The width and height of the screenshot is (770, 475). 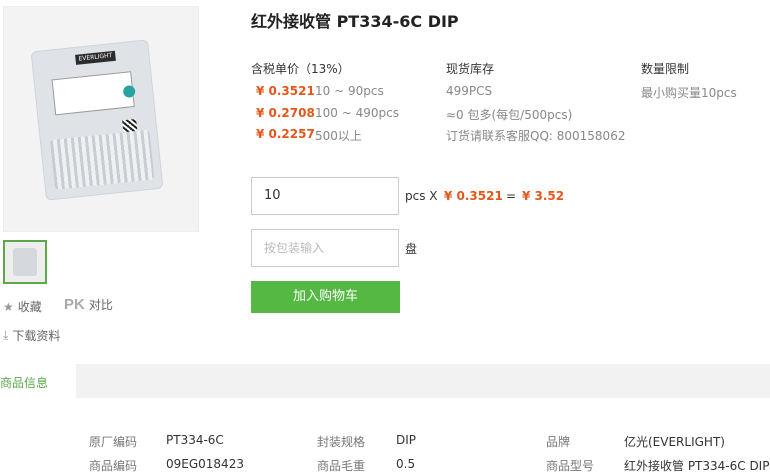 What do you see at coordinates (355, 21) in the screenshot?
I see `product-title: 红外接收管 PT334-6C DIP` at bounding box center [355, 21].